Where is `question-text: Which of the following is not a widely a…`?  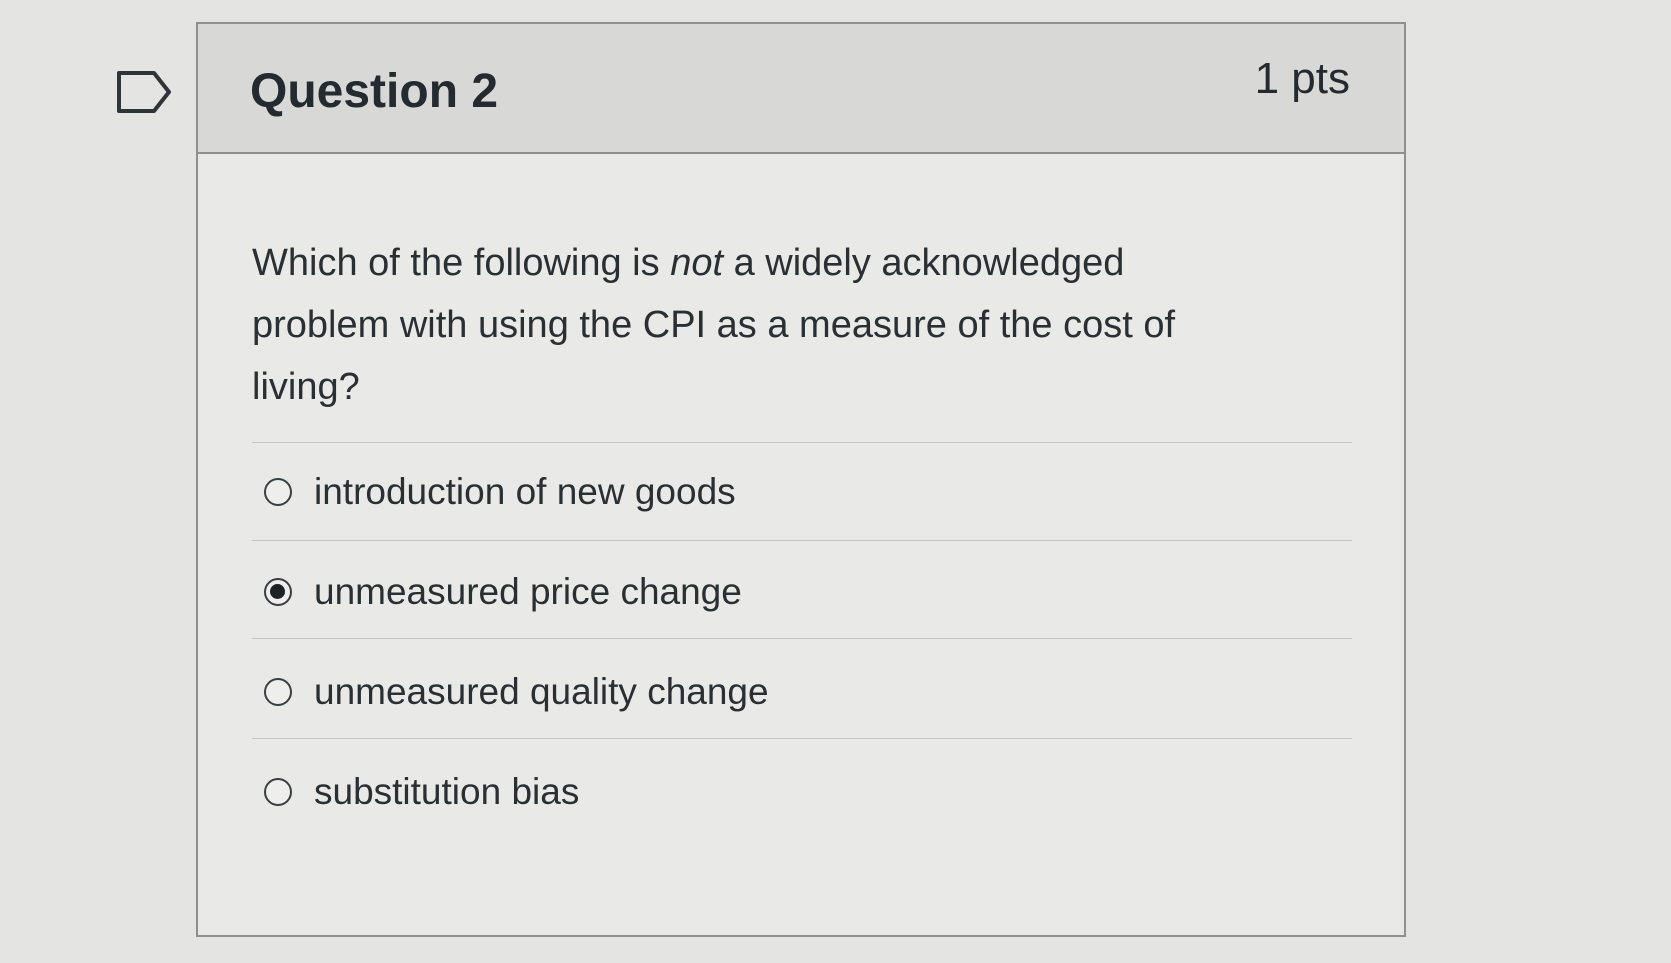 question-text: Which of the following is not a widely a… is located at coordinates (752, 325).